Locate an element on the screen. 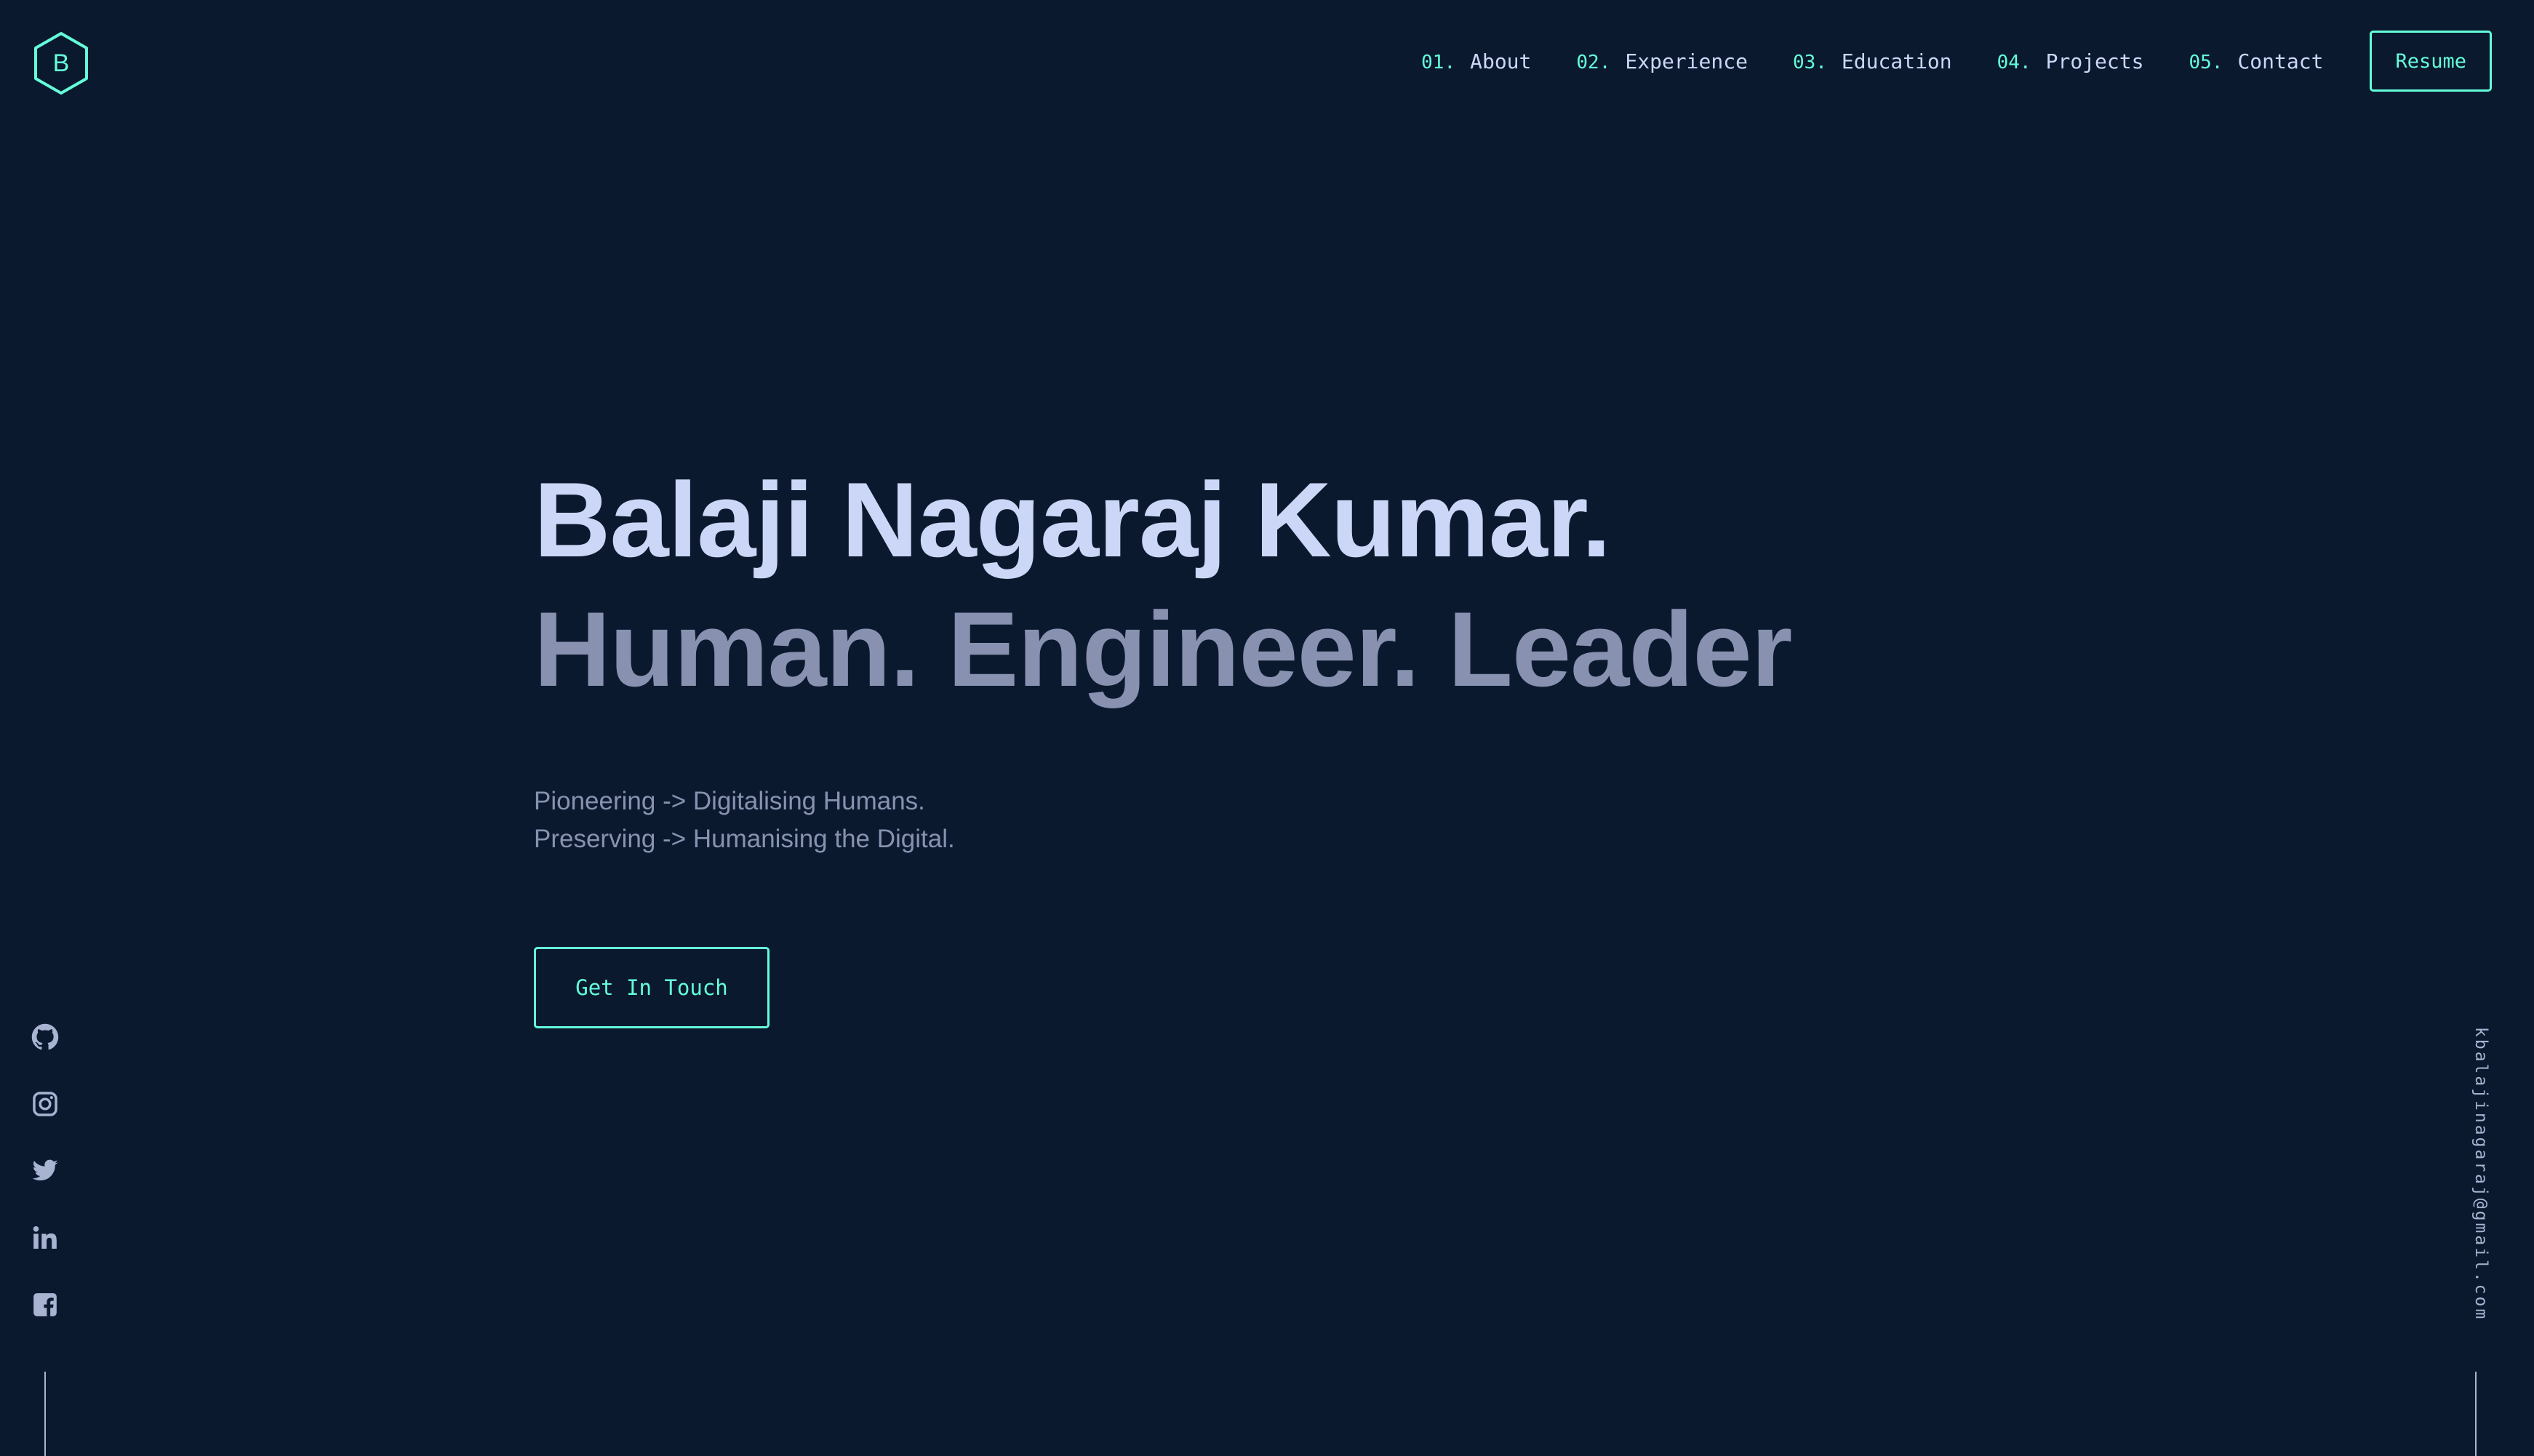 Image resolution: width=2534 pixels, height=1456 pixels. nav-link-experience: 02. Experience is located at coordinates (1662, 61).